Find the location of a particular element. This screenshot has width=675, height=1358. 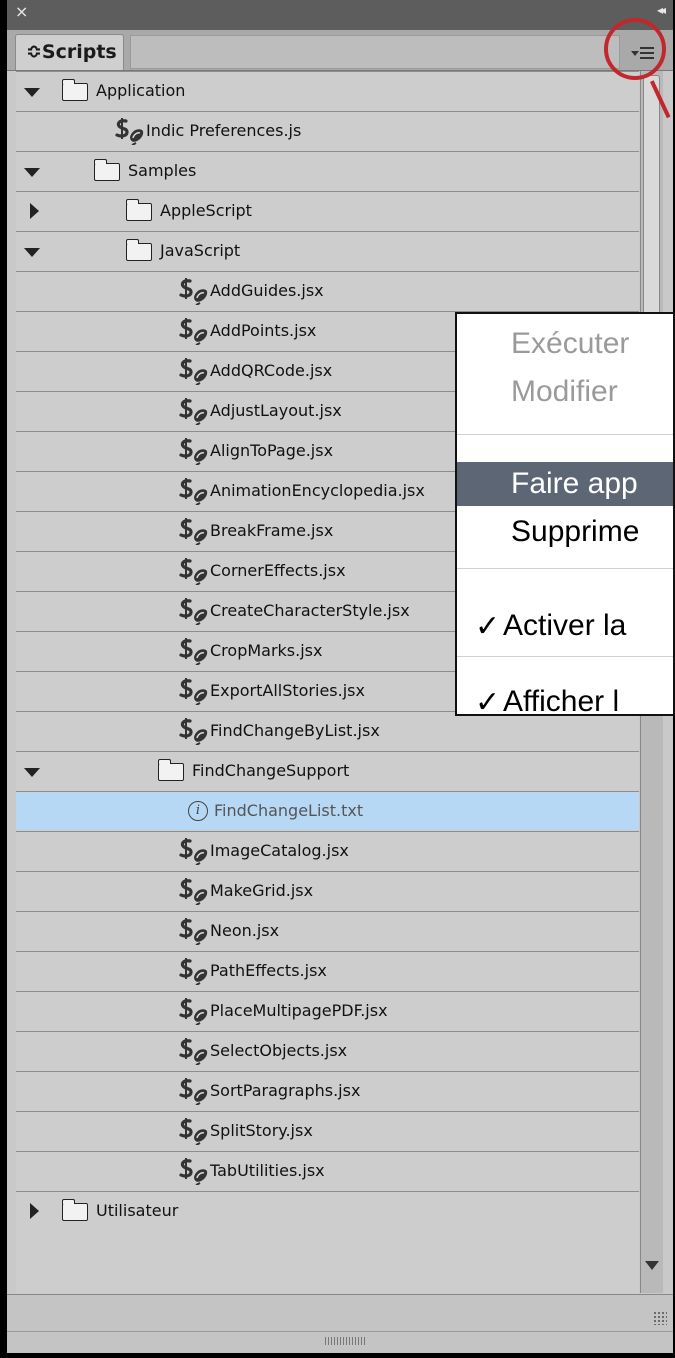

tree-folder-row: AppleScript is located at coordinates (327, 210).